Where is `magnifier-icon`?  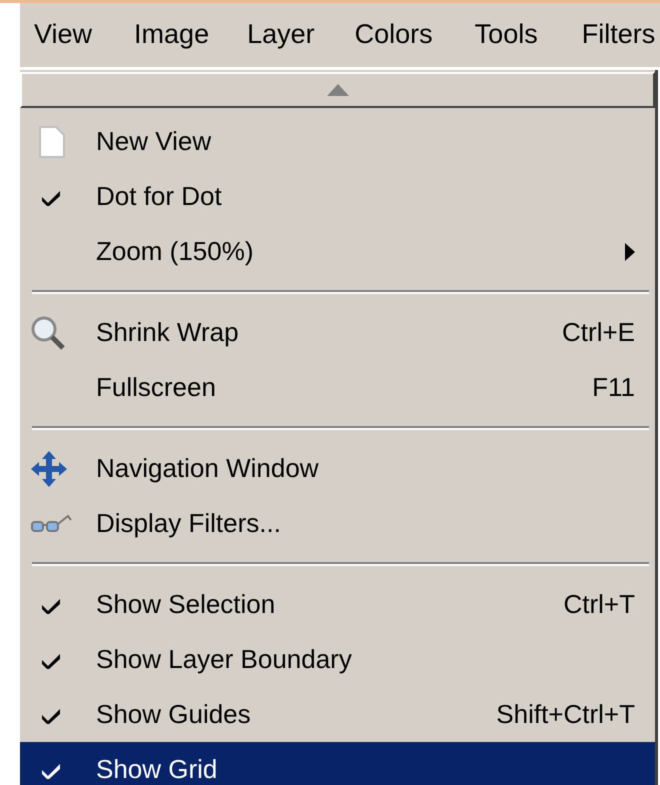 magnifier-icon is located at coordinates (48, 332).